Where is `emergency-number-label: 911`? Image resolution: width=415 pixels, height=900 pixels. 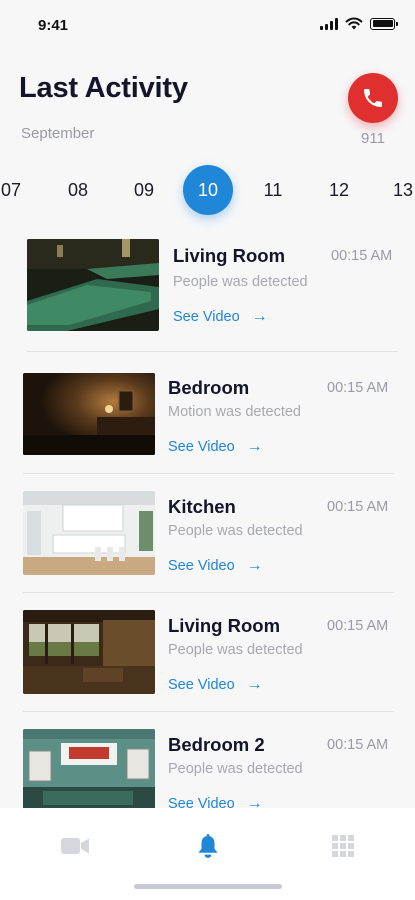
emergency-number-label: 911 is located at coordinates (373, 138).